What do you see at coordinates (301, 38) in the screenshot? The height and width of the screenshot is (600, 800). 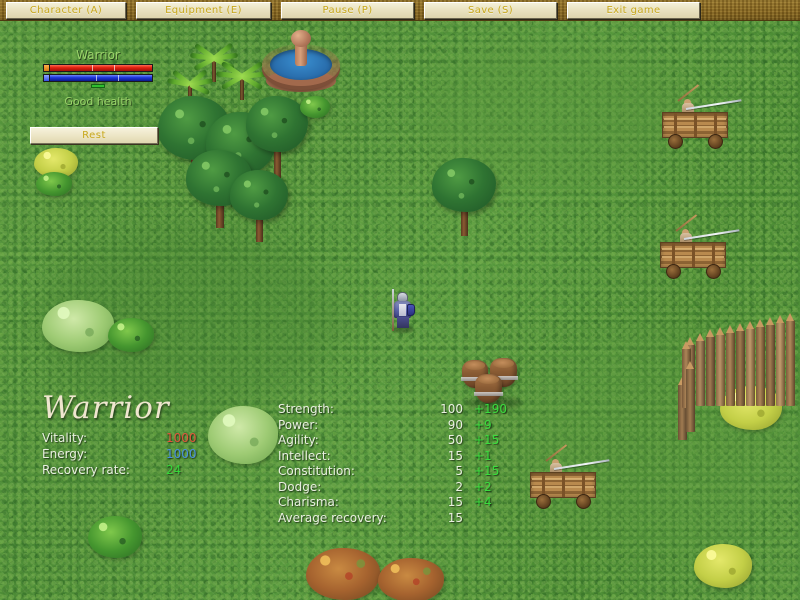 I see `fountain-finial` at bounding box center [301, 38].